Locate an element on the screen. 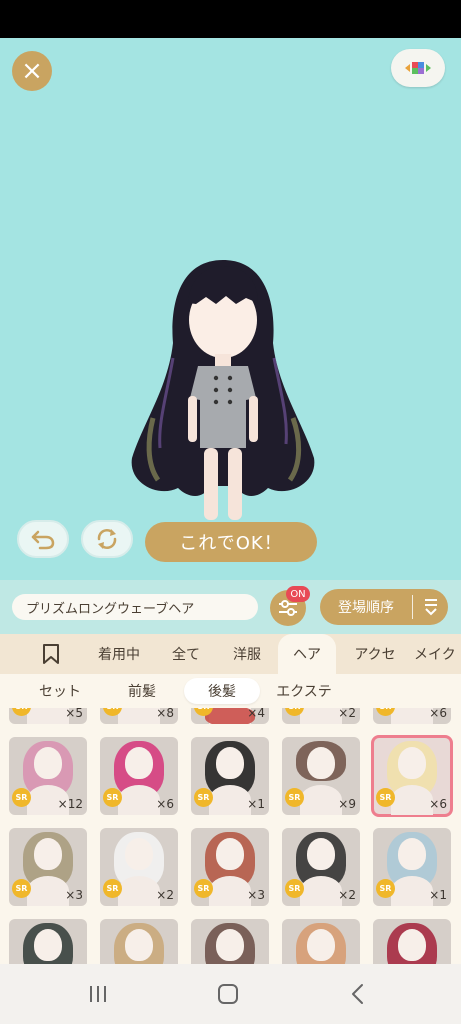 This screenshot has height=1024, width=461. hair-item: SR×6 is located at coordinates (412, 716).